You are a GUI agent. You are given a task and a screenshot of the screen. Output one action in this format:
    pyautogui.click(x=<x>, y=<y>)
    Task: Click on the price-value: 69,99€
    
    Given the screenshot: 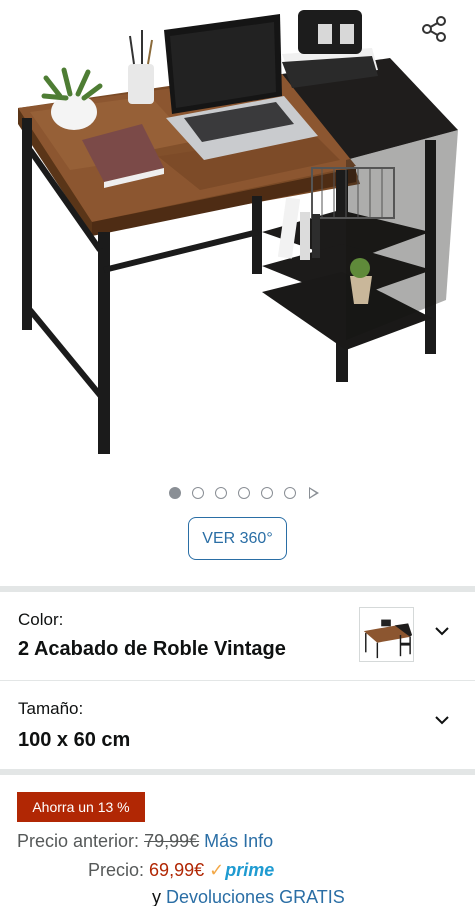 What is the action you would take?
    pyautogui.click(x=177, y=870)
    